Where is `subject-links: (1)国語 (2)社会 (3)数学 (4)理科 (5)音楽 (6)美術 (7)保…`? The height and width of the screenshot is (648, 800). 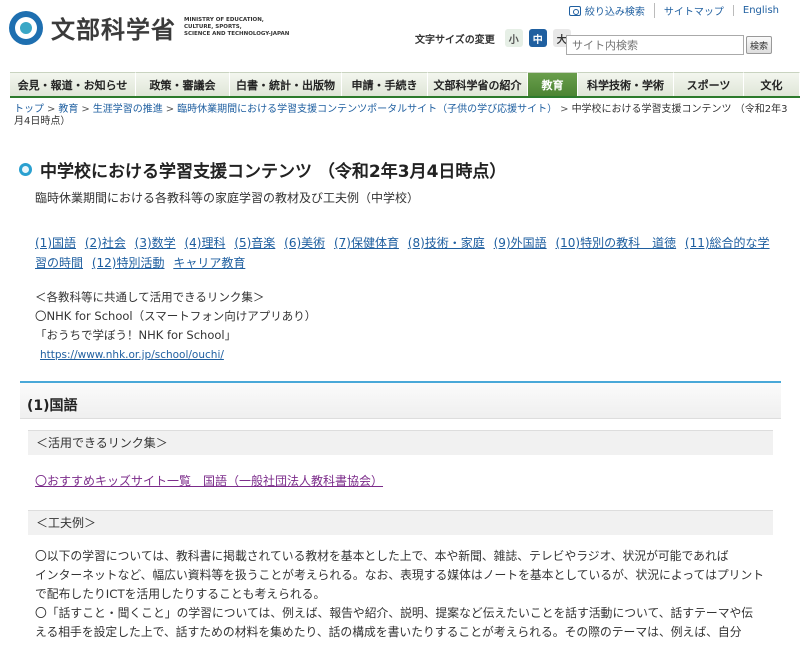
subject-links: (1)国語 (2)社会 (3)数学 (4)理科 (5)音楽 (6)美術 (7)保… is located at coordinates (405, 253).